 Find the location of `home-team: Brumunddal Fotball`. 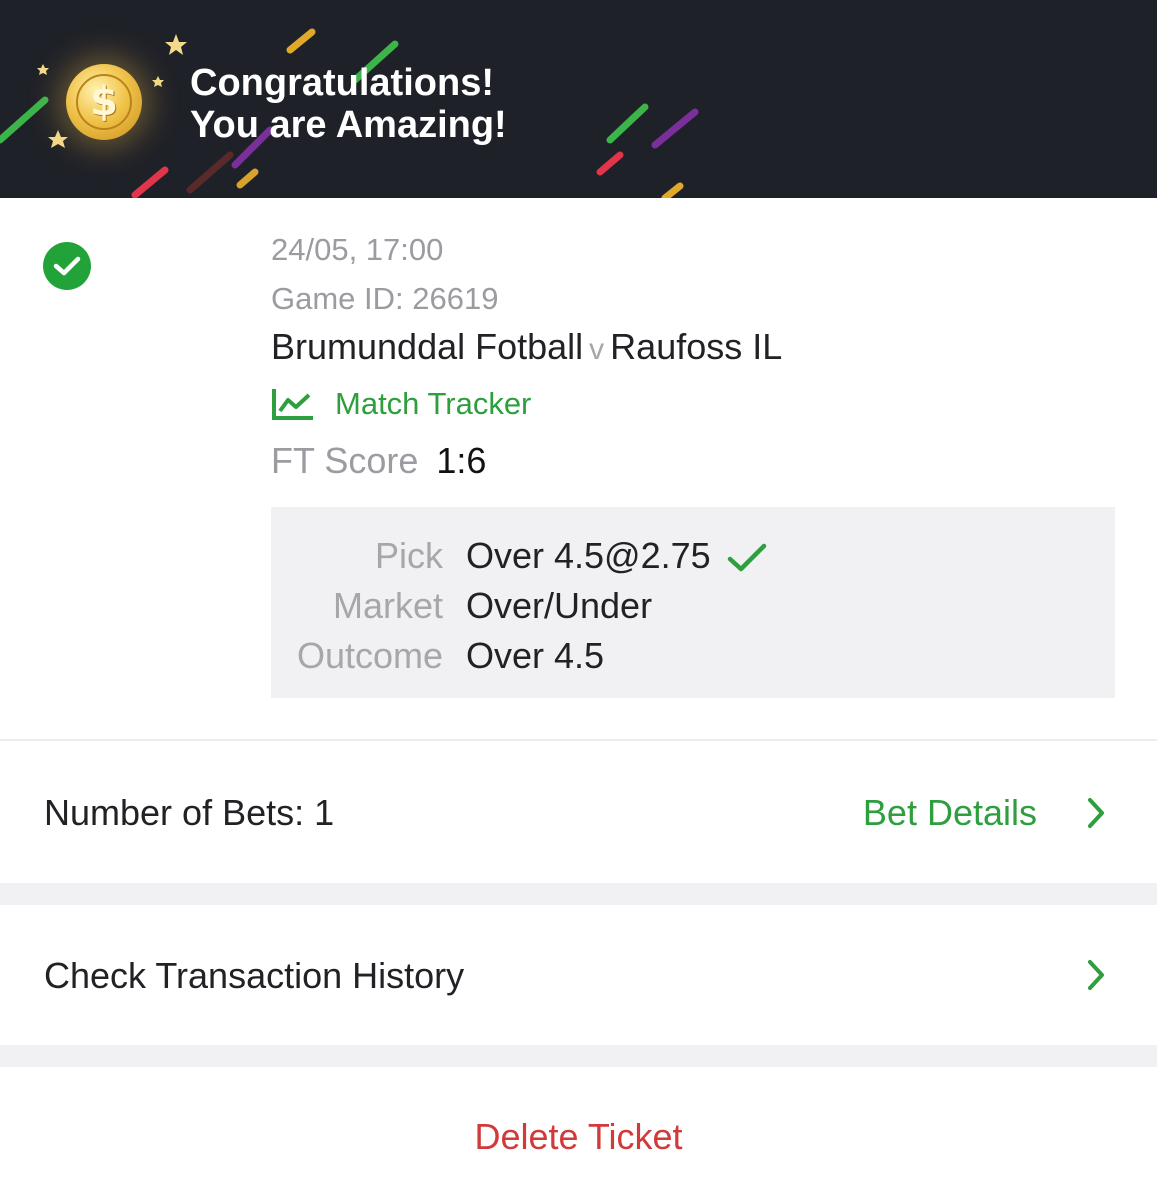

home-team: Brumunddal Fotball is located at coordinates (427, 346).